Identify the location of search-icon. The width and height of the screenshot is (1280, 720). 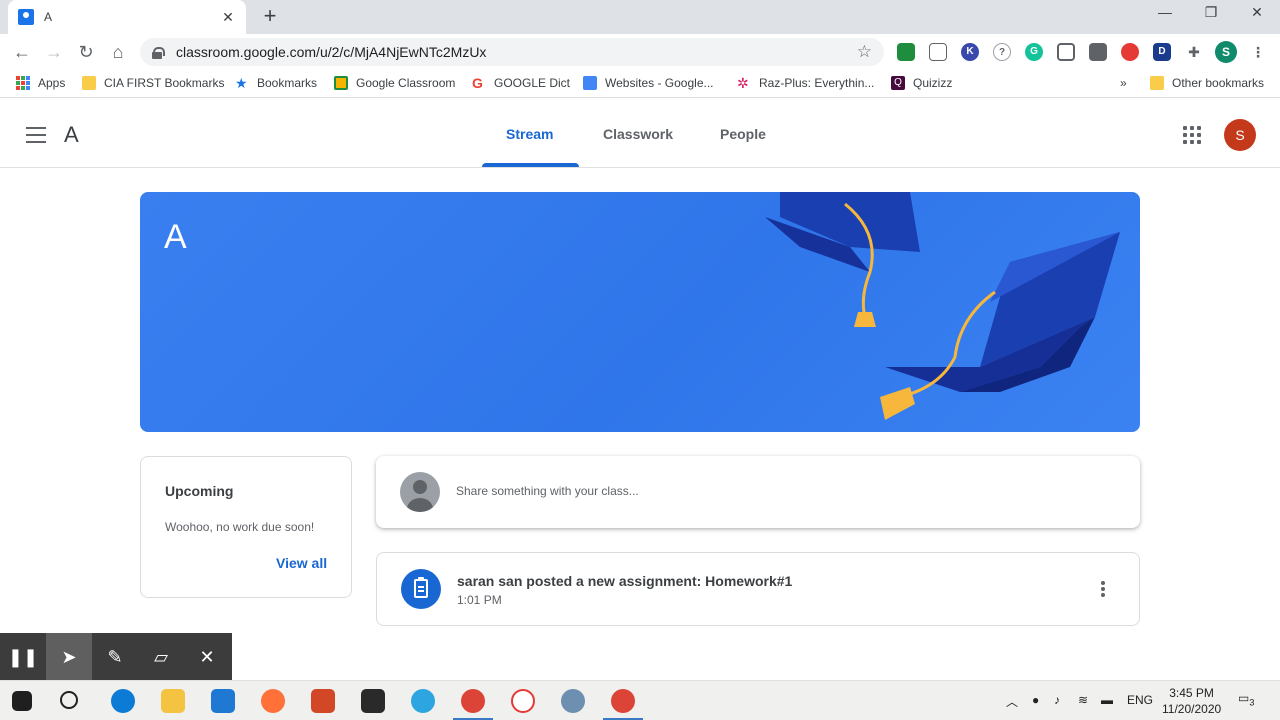
(69, 700).